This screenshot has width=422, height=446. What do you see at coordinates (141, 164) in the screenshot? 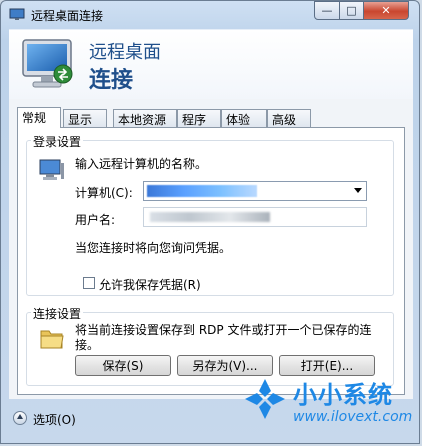
I see `computer-name-prompt: 输入远程计算机的名称。` at bounding box center [141, 164].